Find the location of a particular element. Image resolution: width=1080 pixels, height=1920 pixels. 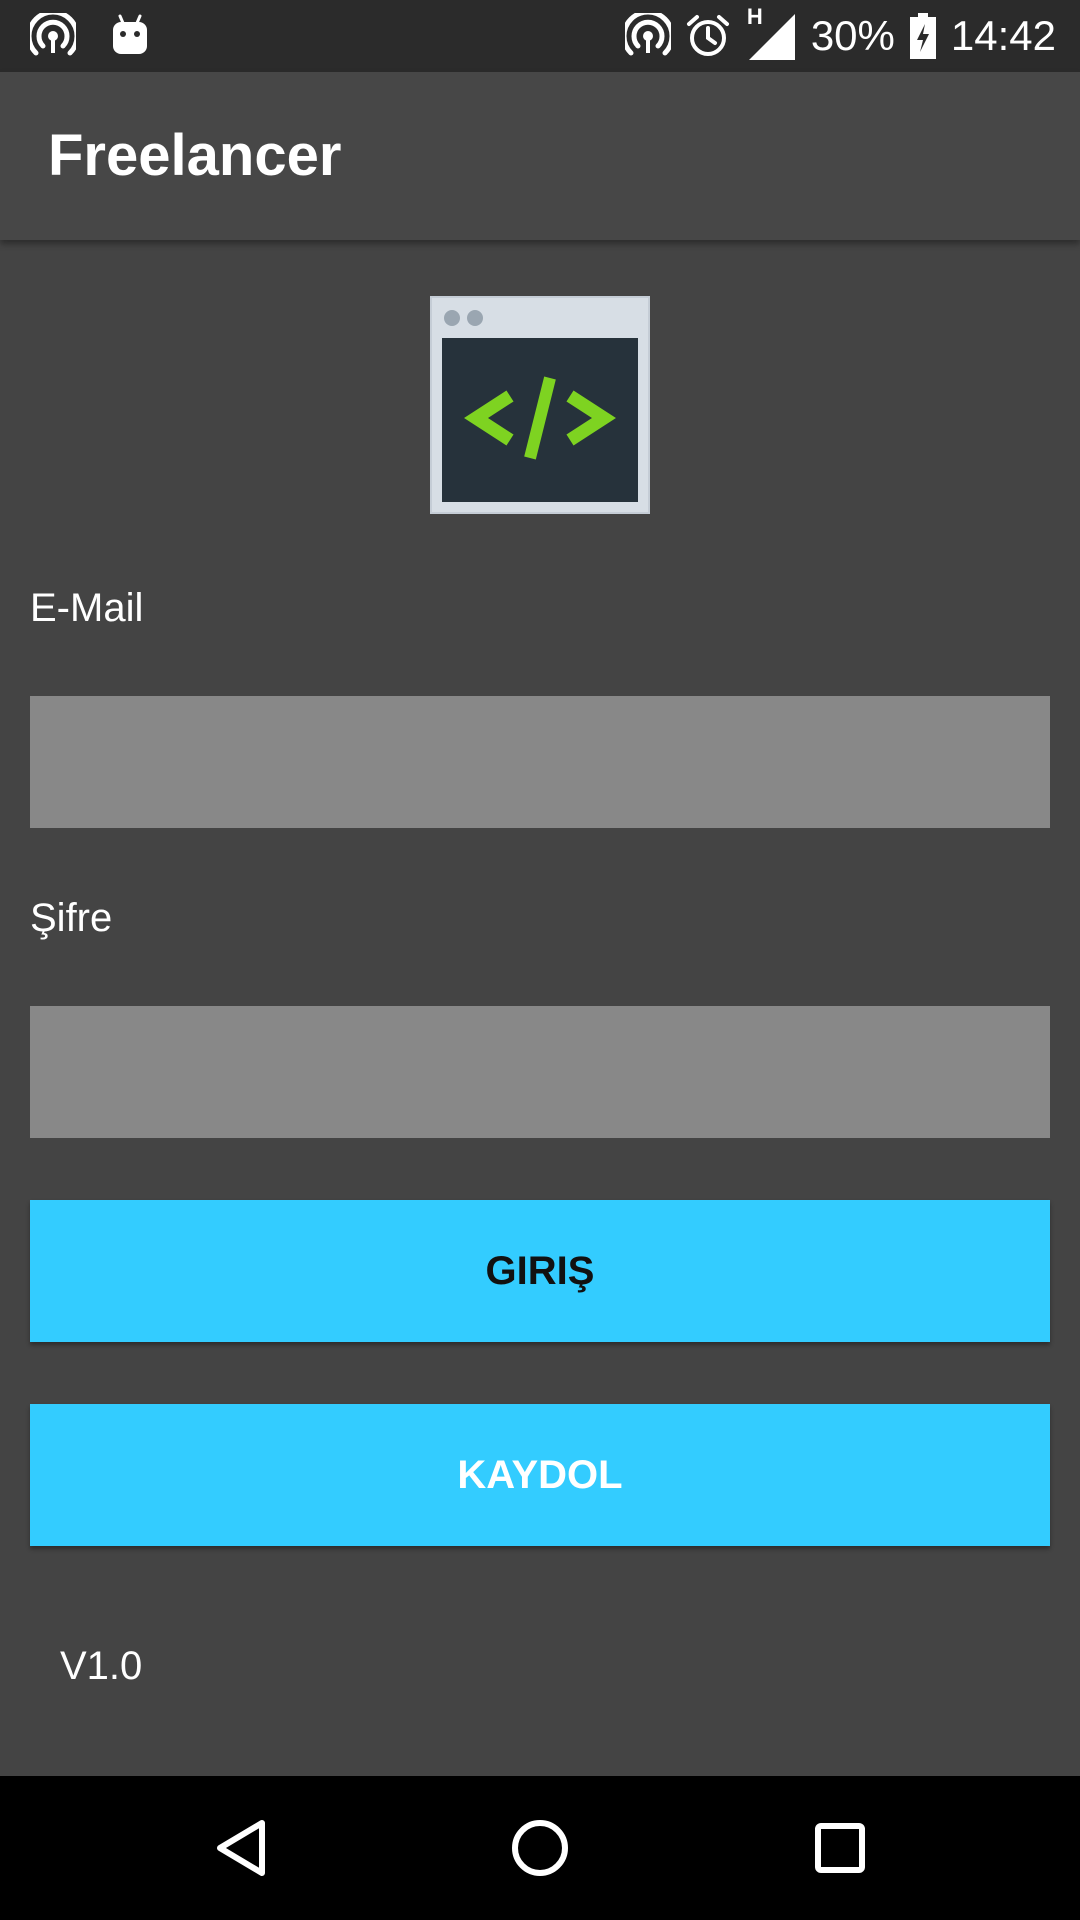

login-button: GIRIŞ is located at coordinates (540, 1271).